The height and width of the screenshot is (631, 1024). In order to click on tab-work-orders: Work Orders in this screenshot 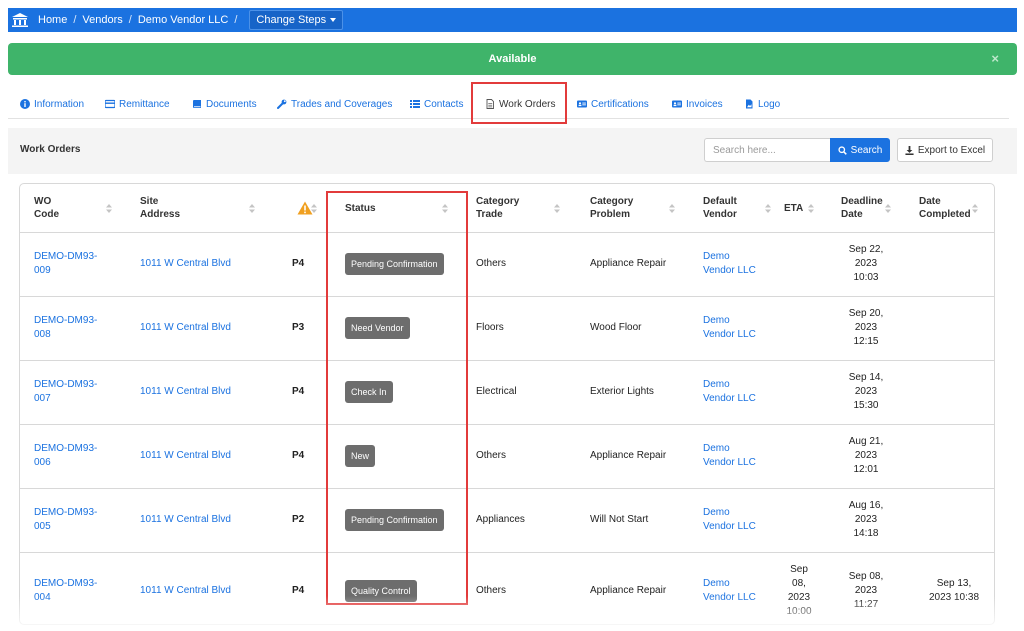, I will do `click(520, 104)`.